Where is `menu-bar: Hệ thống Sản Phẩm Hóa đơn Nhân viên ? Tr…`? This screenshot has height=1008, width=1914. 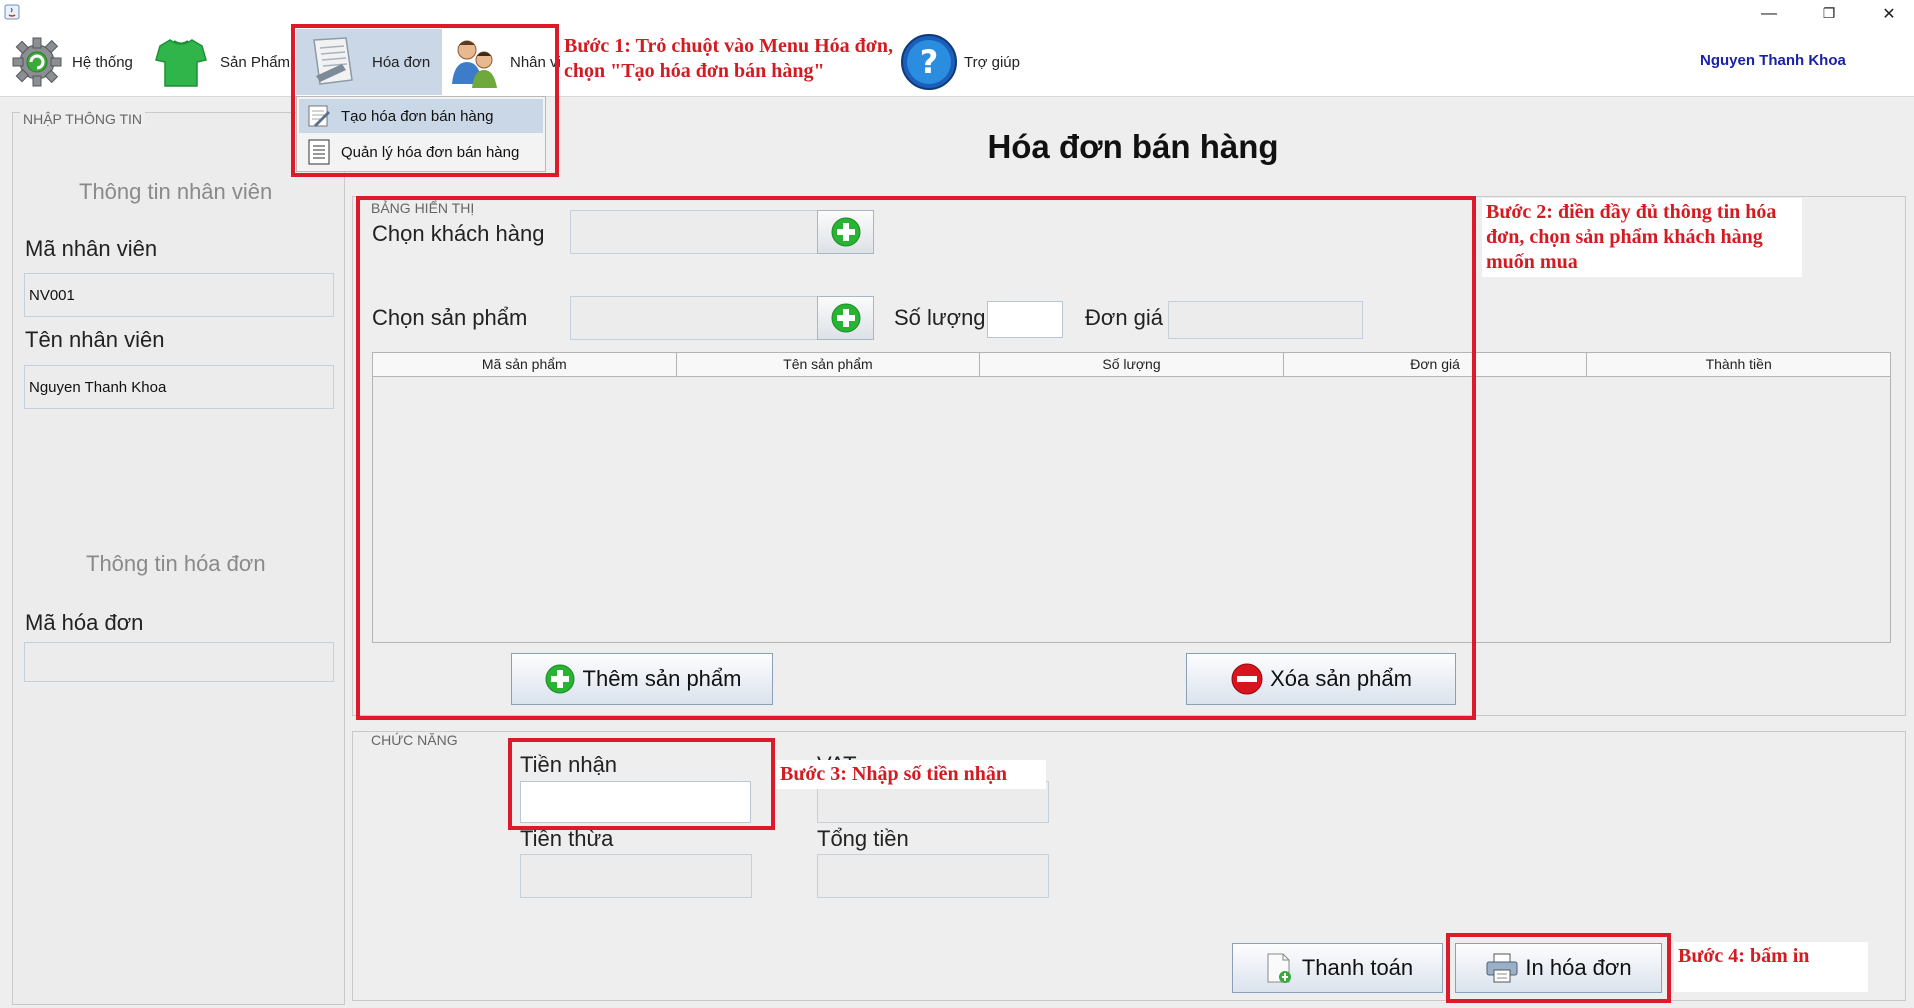 menu-bar: Hệ thống Sản Phẩm Hóa đơn Nhân viên ? Tr… is located at coordinates (957, 62).